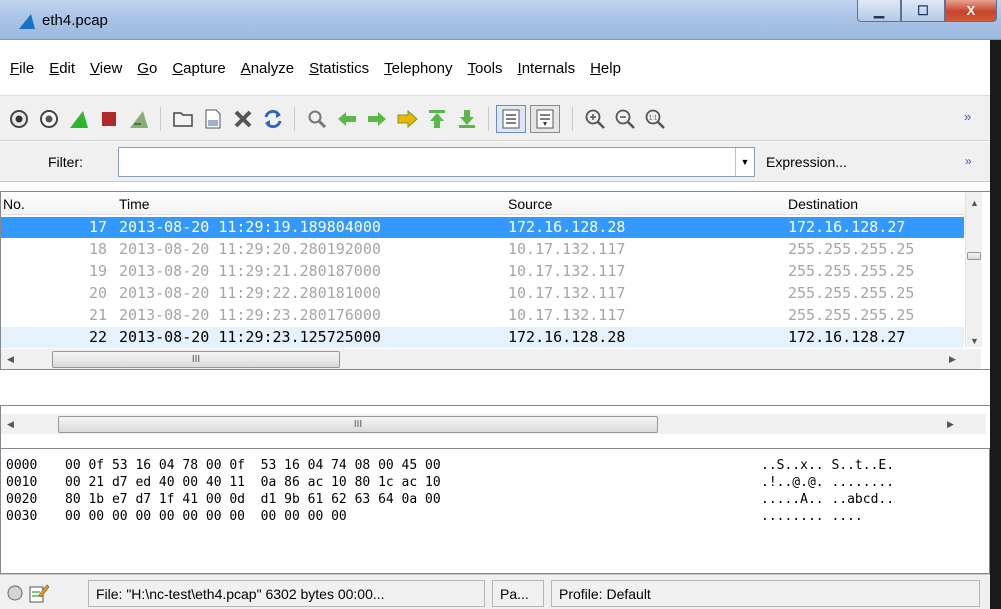  What do you see at coordinates (250, 271) in the screenshot?
I see `cell-time: 2013-08-20 11:29:21.280187000` at bounding box center [250, 271].